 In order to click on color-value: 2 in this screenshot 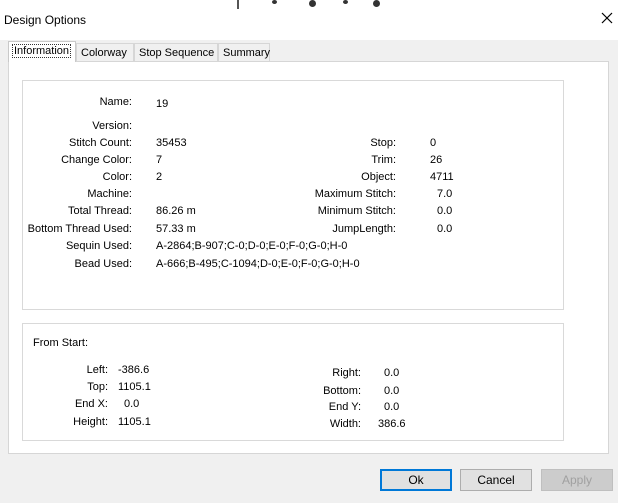, I will do `click(159, 177)`.